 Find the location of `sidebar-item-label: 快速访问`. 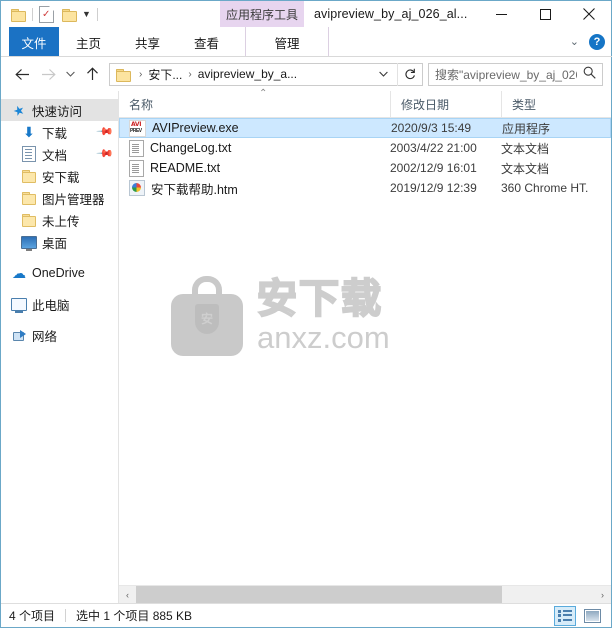

sidebar-item-label: 快速访问 is located at coordinates (57, 111).